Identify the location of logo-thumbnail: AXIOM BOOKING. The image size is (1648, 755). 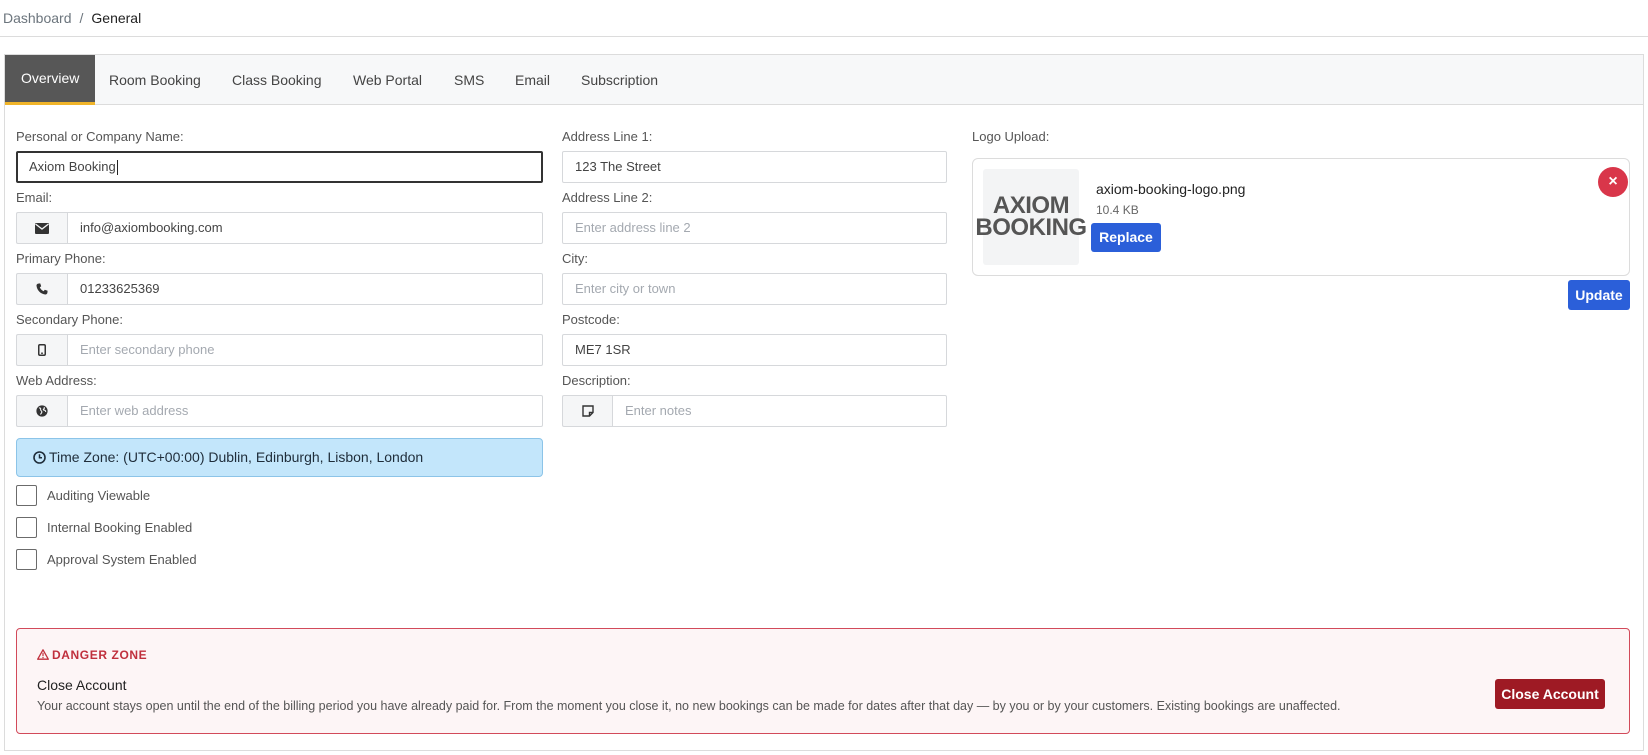
(1031, 217).